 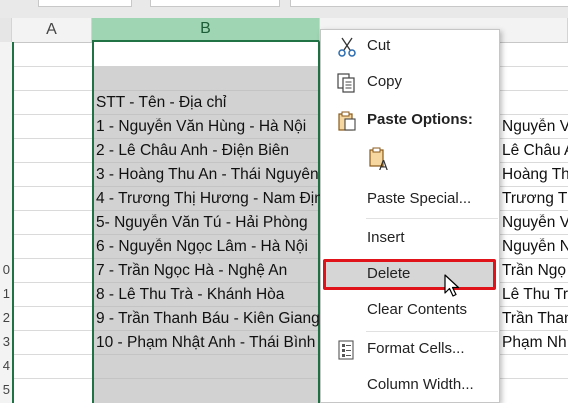 What do you see at coordinates (347, 121) in the screenshot?
I see `clipboard-icon` at bounding box center [347, 121].